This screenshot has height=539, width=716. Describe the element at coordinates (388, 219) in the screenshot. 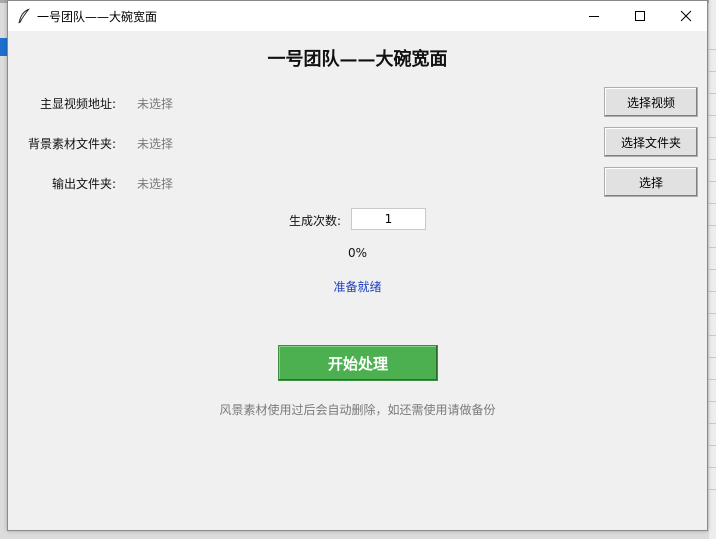

I see `generation-count-input: 1` at that location.